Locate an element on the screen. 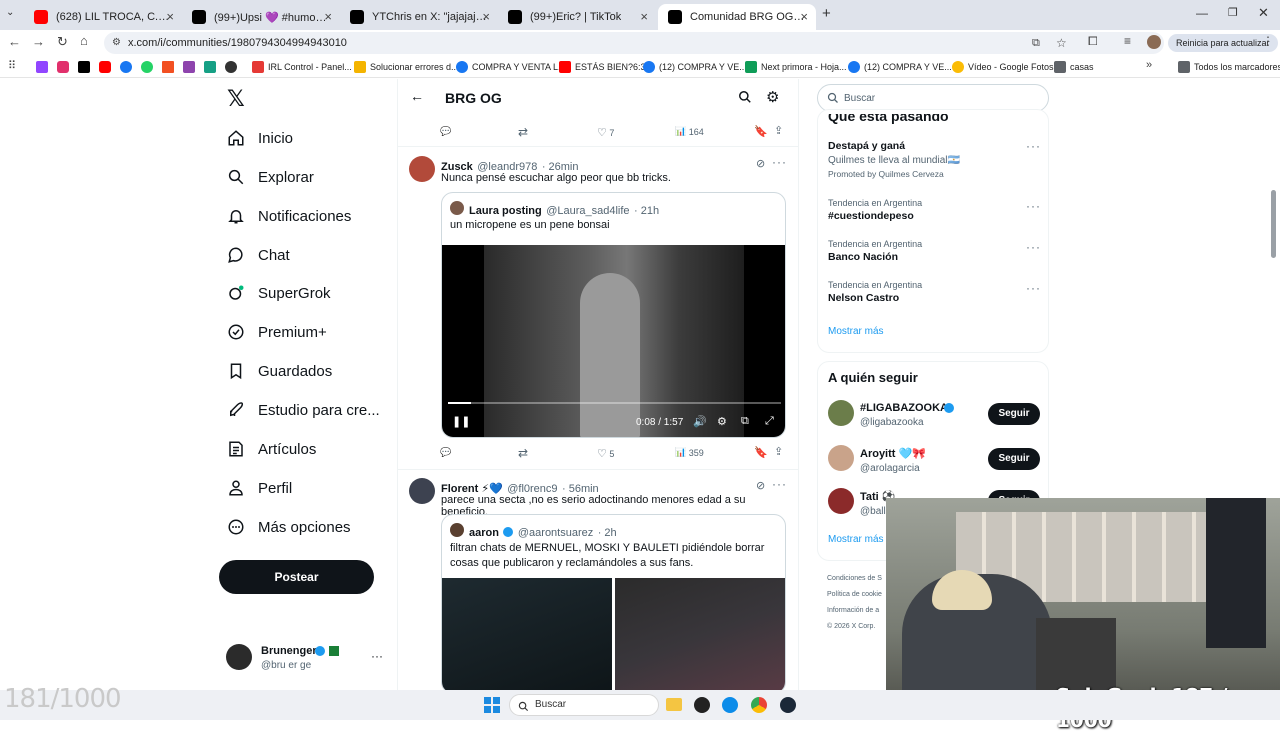 This screenshot has height=732, width=1280. search-input: Buscar is located at coordinates (933, 98).